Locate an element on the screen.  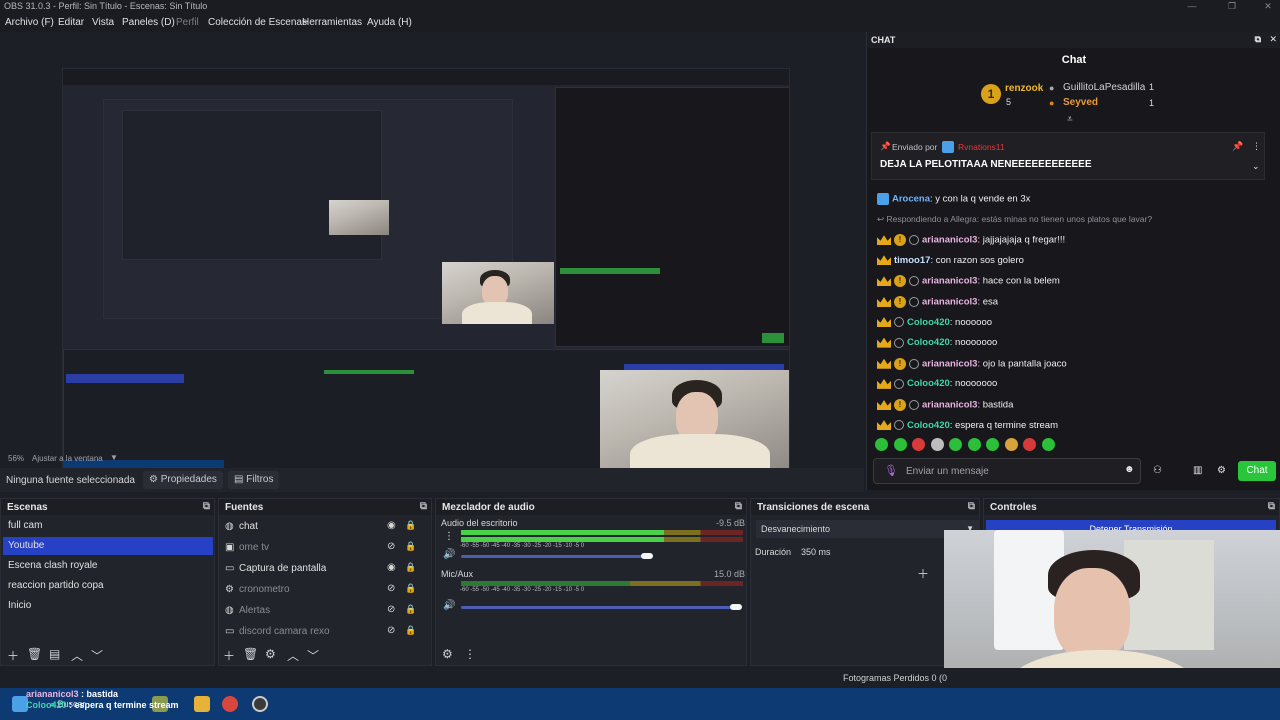
expand-icon: ⩡ is located at coordinates (1070, 119).